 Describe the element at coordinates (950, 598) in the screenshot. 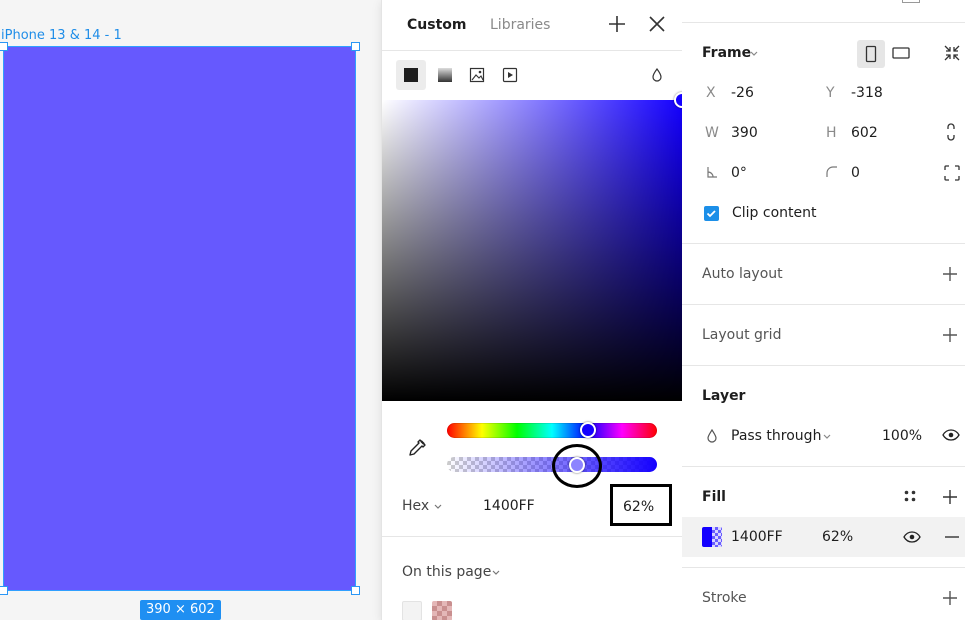

I see `add-stroke-icon` at that location.